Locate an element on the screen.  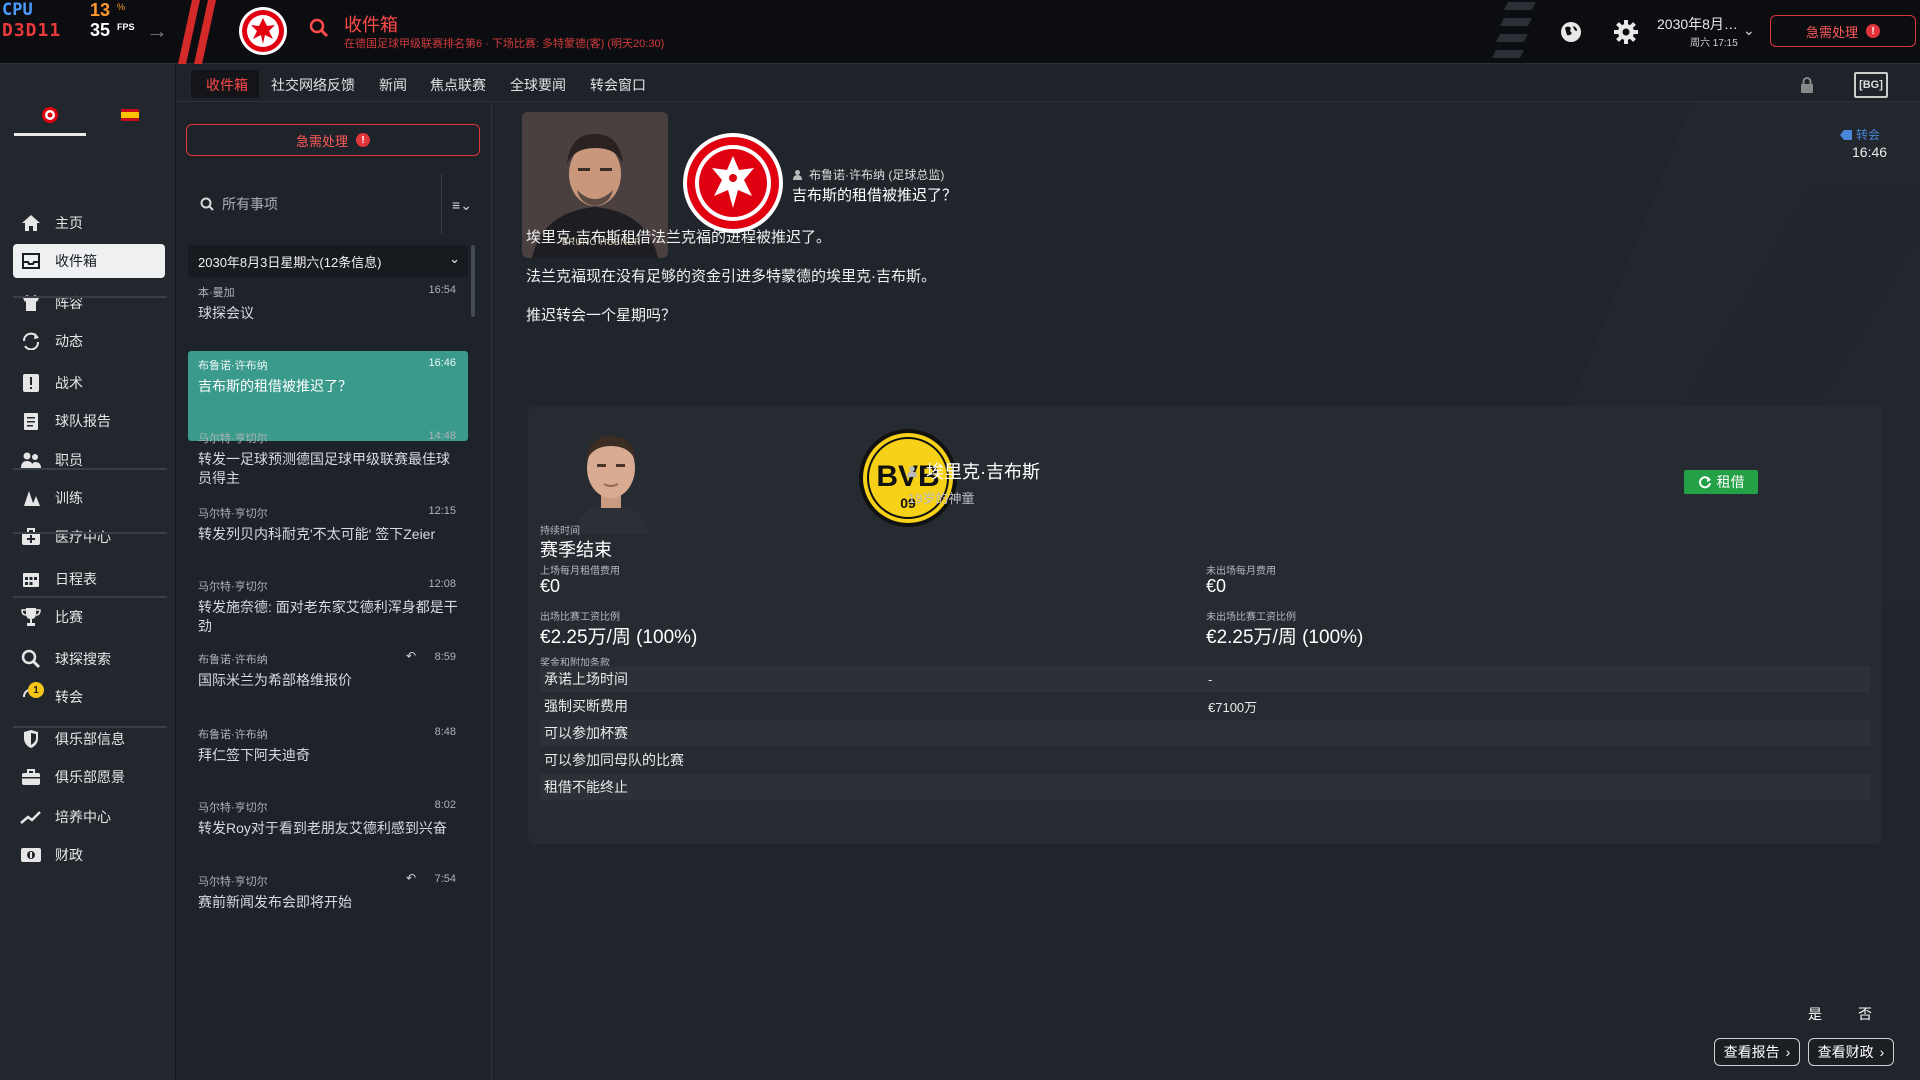
tab-transfer-window: 转会窗口 is located at coordinates (618, 85).